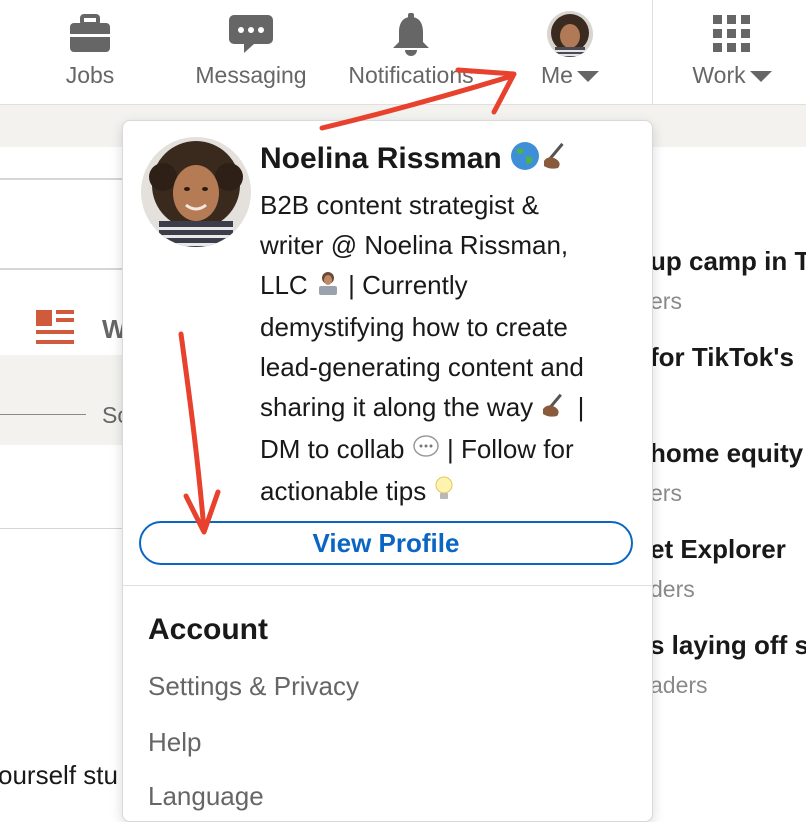 This screenshot has height=822, width=806. Describe the element at coordinates (208, 629) in the screenshot. I see `account-heading: Account` at that location.